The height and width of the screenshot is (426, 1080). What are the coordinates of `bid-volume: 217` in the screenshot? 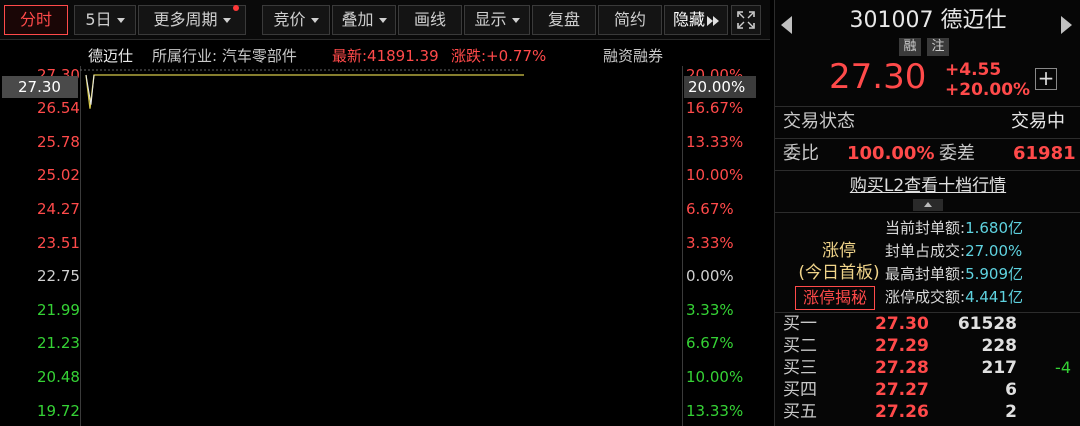 It's located at (999, 368).